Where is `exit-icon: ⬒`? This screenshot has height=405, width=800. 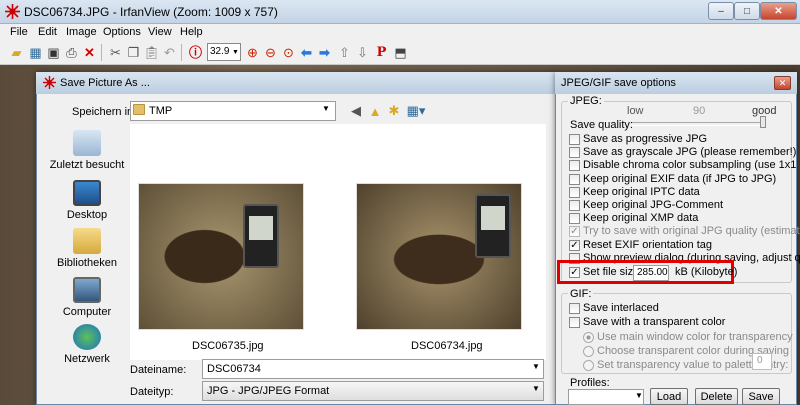 exit-icon: ⬒ is located at coordinates (400, 52).